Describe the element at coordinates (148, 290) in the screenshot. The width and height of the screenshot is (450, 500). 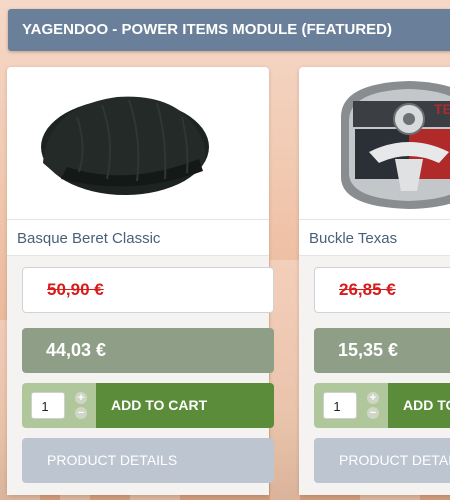
I see `old-price: 50,90 €` at that location.